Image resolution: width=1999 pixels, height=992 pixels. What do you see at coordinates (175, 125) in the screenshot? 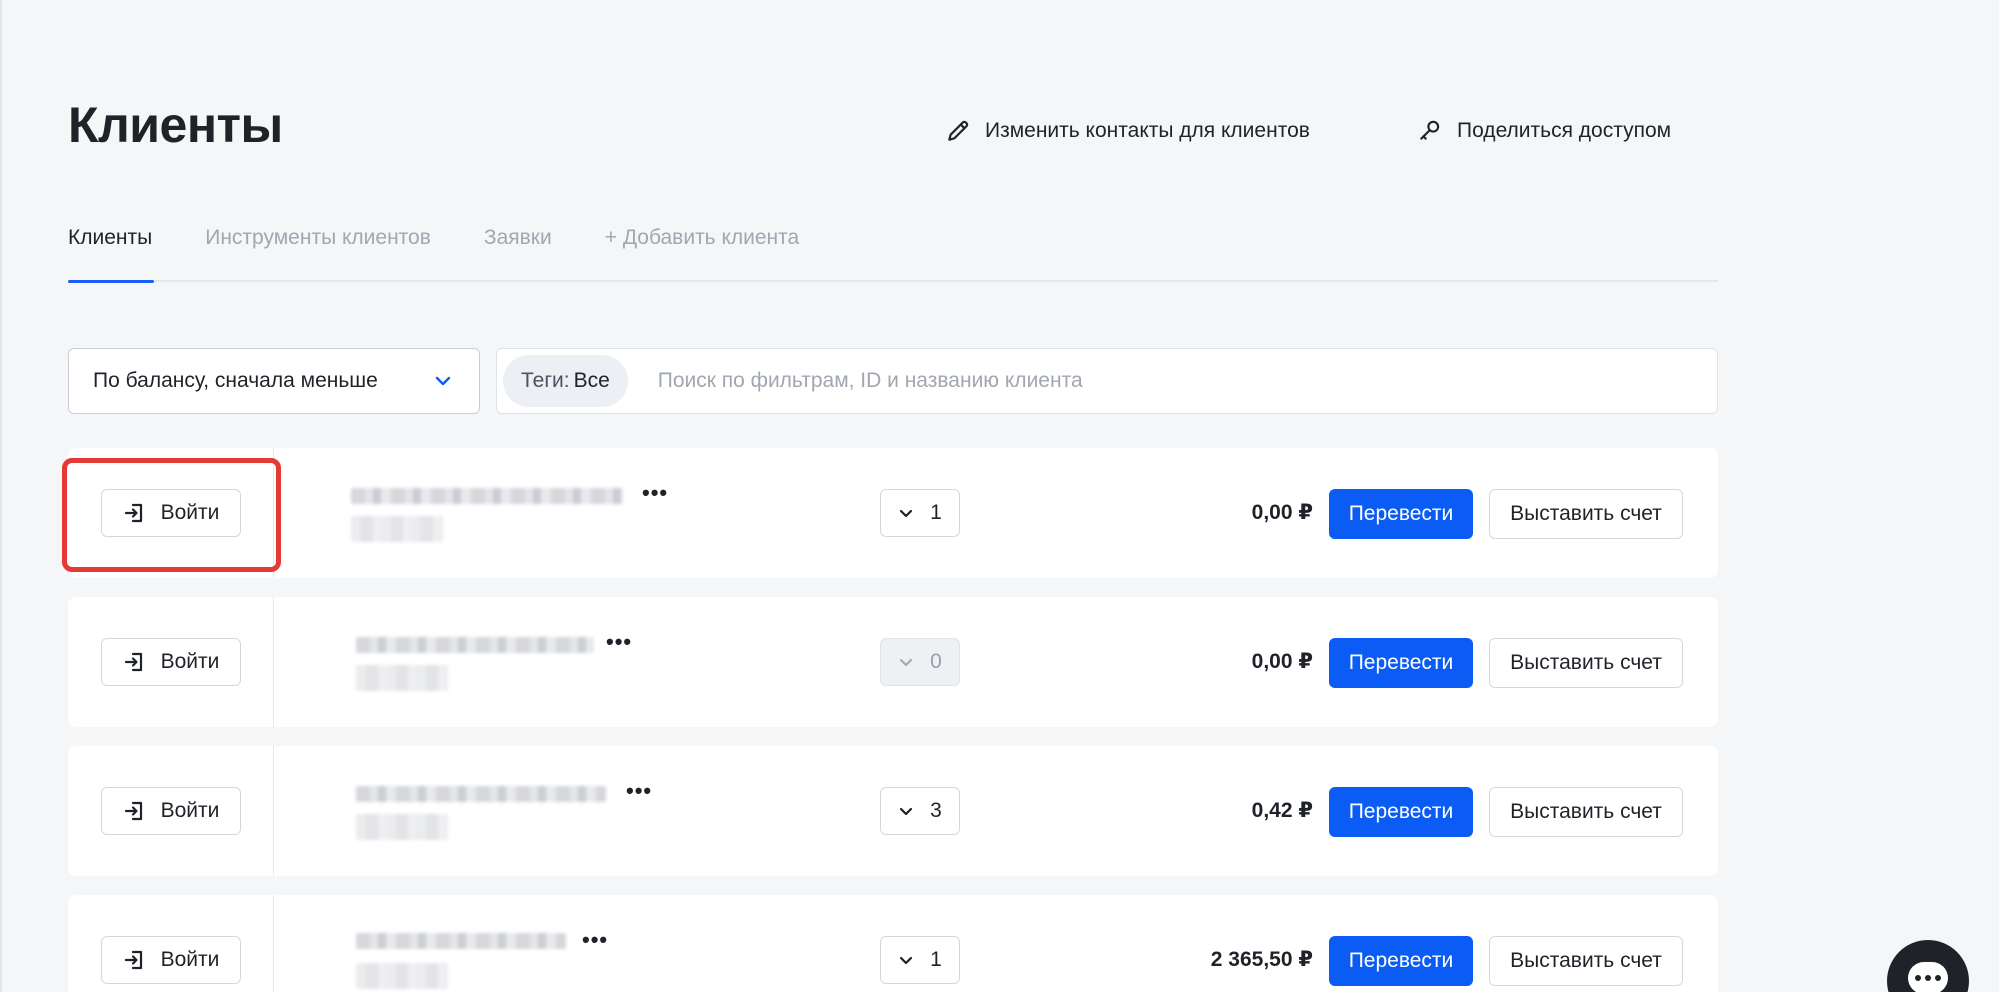
I see `page-title: Клиенты` at bounding box center [175, 125].